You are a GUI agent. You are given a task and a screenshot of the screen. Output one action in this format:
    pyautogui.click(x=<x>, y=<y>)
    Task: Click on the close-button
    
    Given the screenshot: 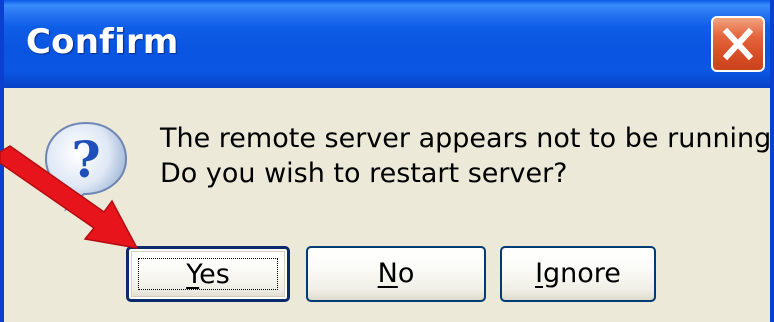 What is the action you would take?
    pyautogui.click(x=738, y=44)
    